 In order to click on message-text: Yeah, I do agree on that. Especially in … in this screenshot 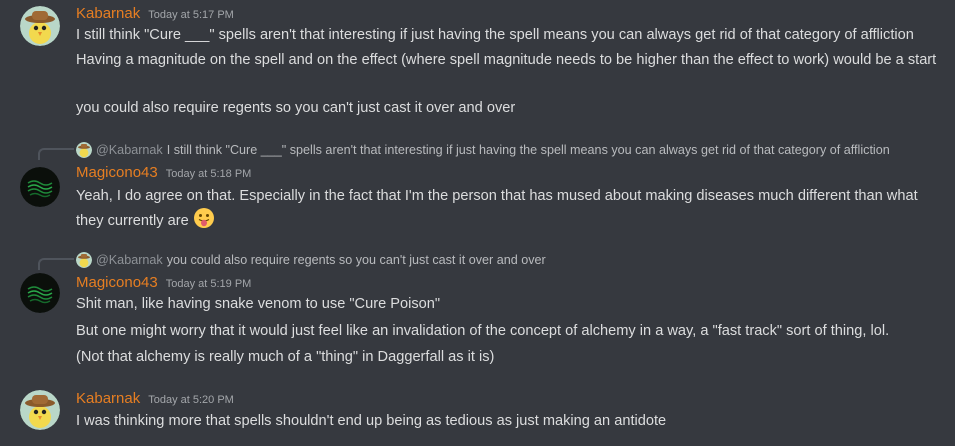, I will do `click(511, 210)`.